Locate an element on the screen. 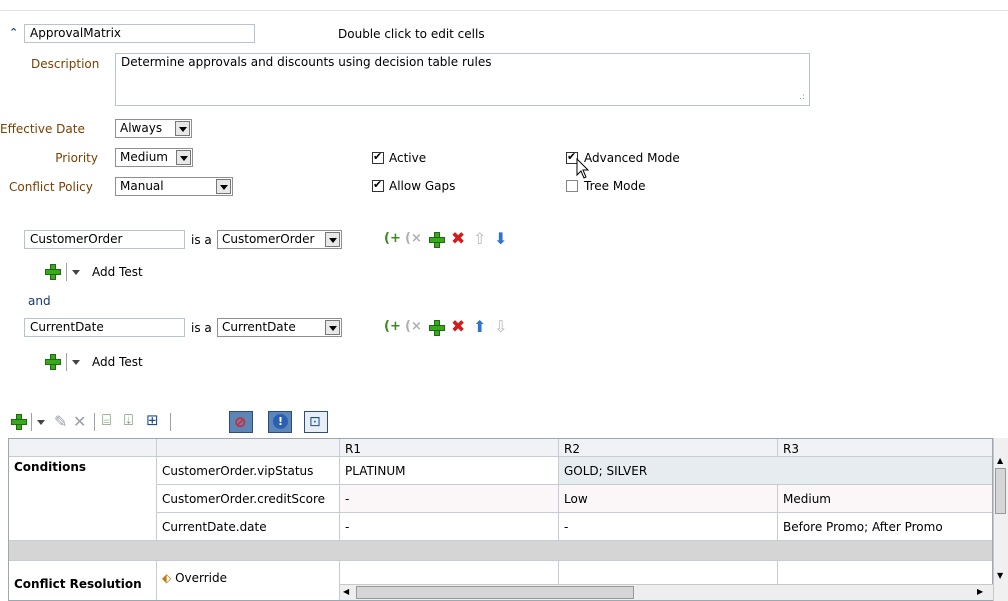 This screenshot has width=1008, height=601. override-label: Override is located at coordinates (201, 578).